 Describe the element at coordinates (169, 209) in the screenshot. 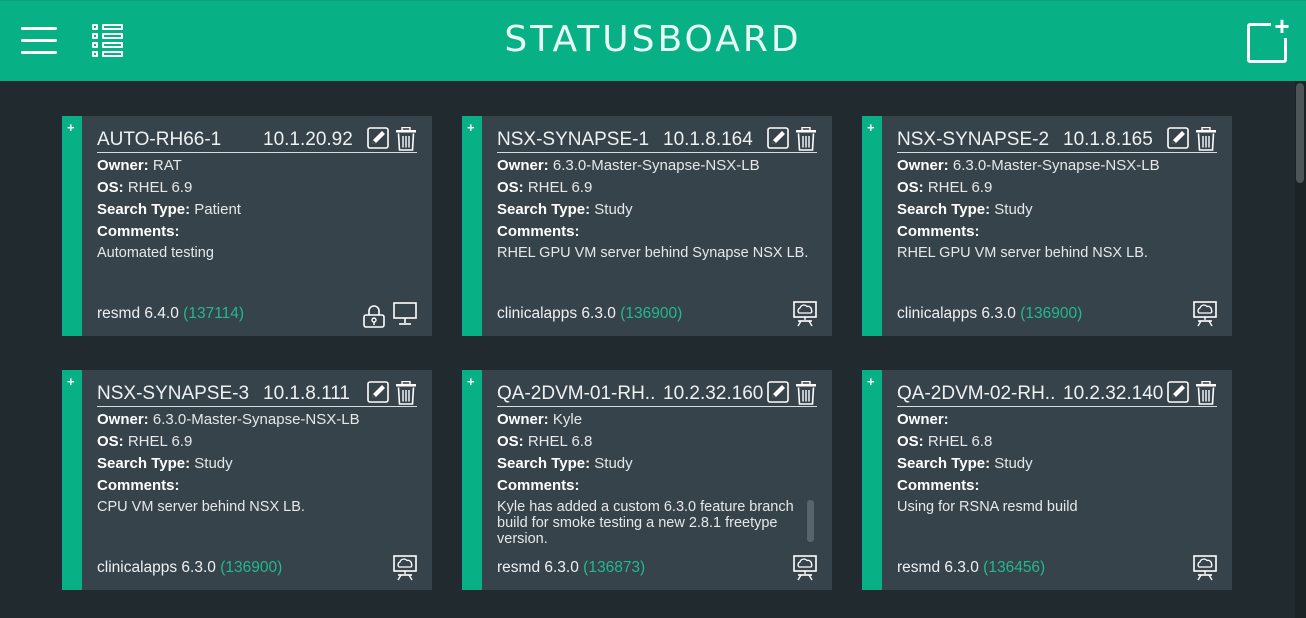

I see `search-type-row: Search Type: Patient` at that location.